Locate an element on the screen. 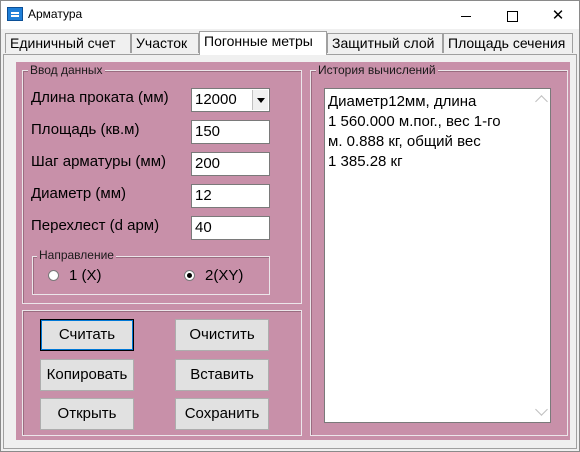 The width and height of the screenshot is (580, 452). tab-single-count: Единичный счет is located at coordinates (68, 43).